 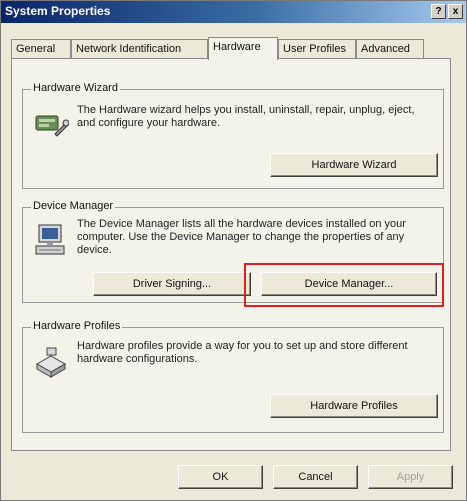 I want to click on title-bar: System Properties ? x, so click(x=233, y=12).